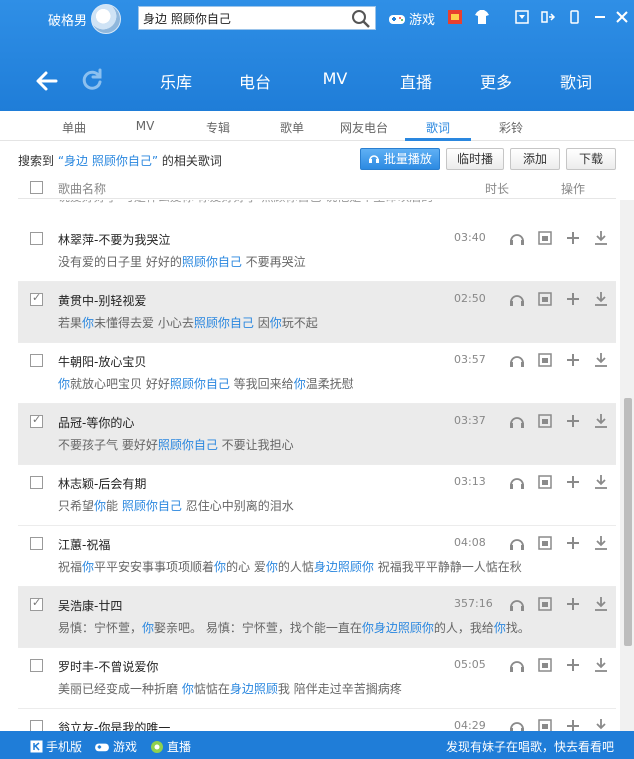 The height and width of the screenshot is (759, 634). What do you see at coordinates (292, 127) in the screenshot?
I see `tab-playlists: 歌单` at bounding box center [292, 127].